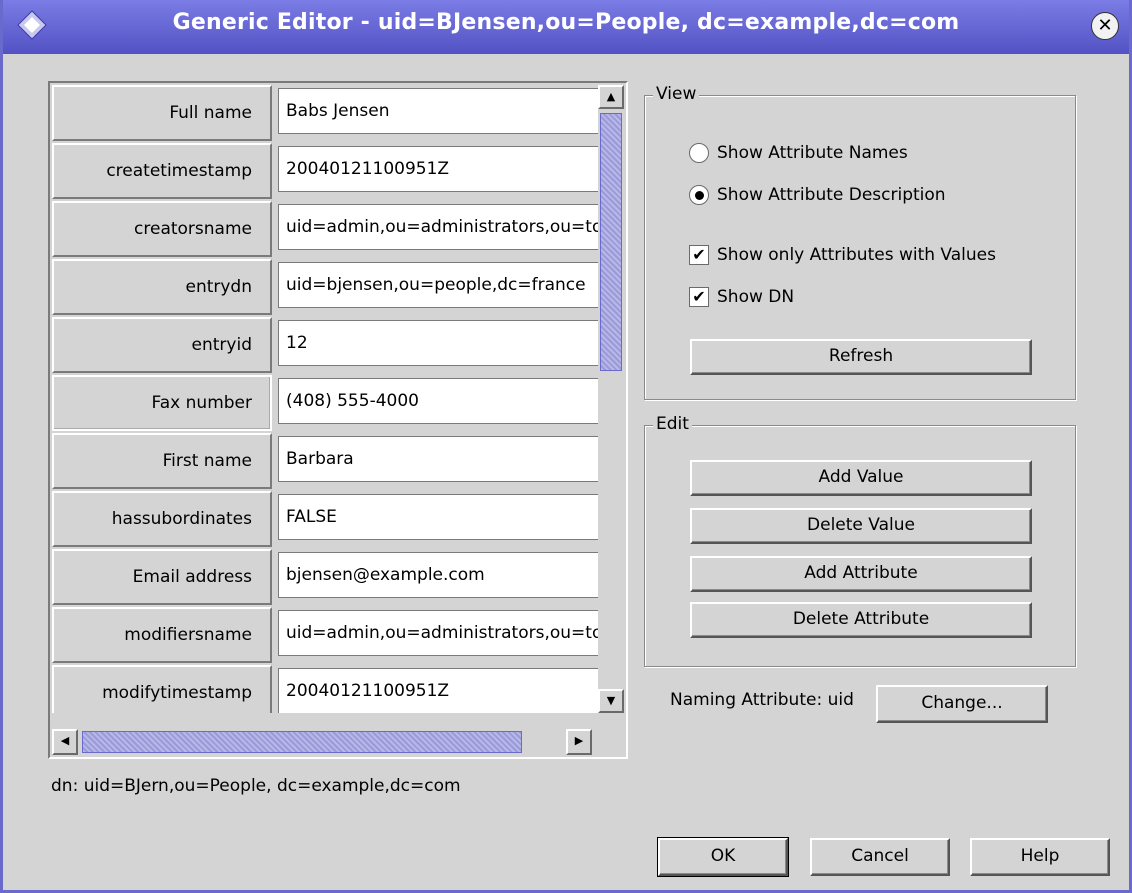 This screenshot has height=893, width=1132. Describe the element at coordinates (438, 575) in the screenshot. I see `attribute-value-field: bjensen@example.com` at that location.